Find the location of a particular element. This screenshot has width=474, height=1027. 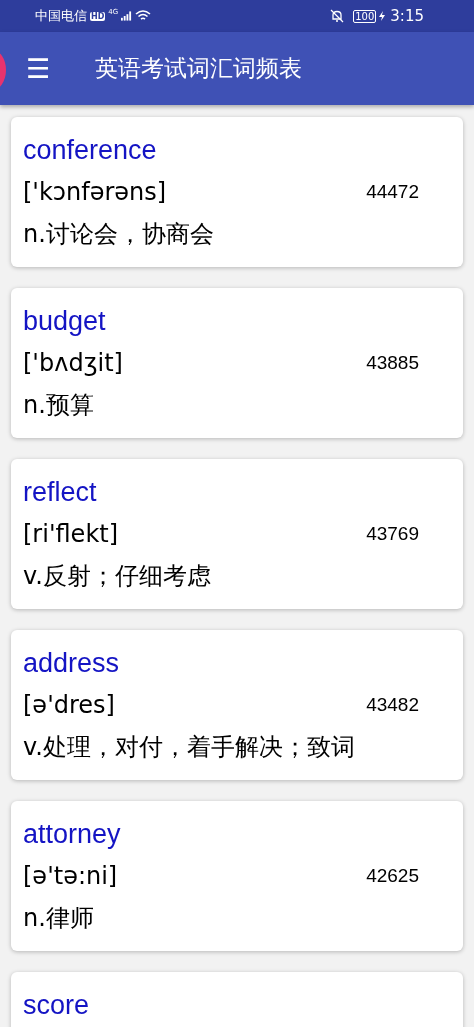

meaning-text: n.律师 is located at coordinates (59, 918).